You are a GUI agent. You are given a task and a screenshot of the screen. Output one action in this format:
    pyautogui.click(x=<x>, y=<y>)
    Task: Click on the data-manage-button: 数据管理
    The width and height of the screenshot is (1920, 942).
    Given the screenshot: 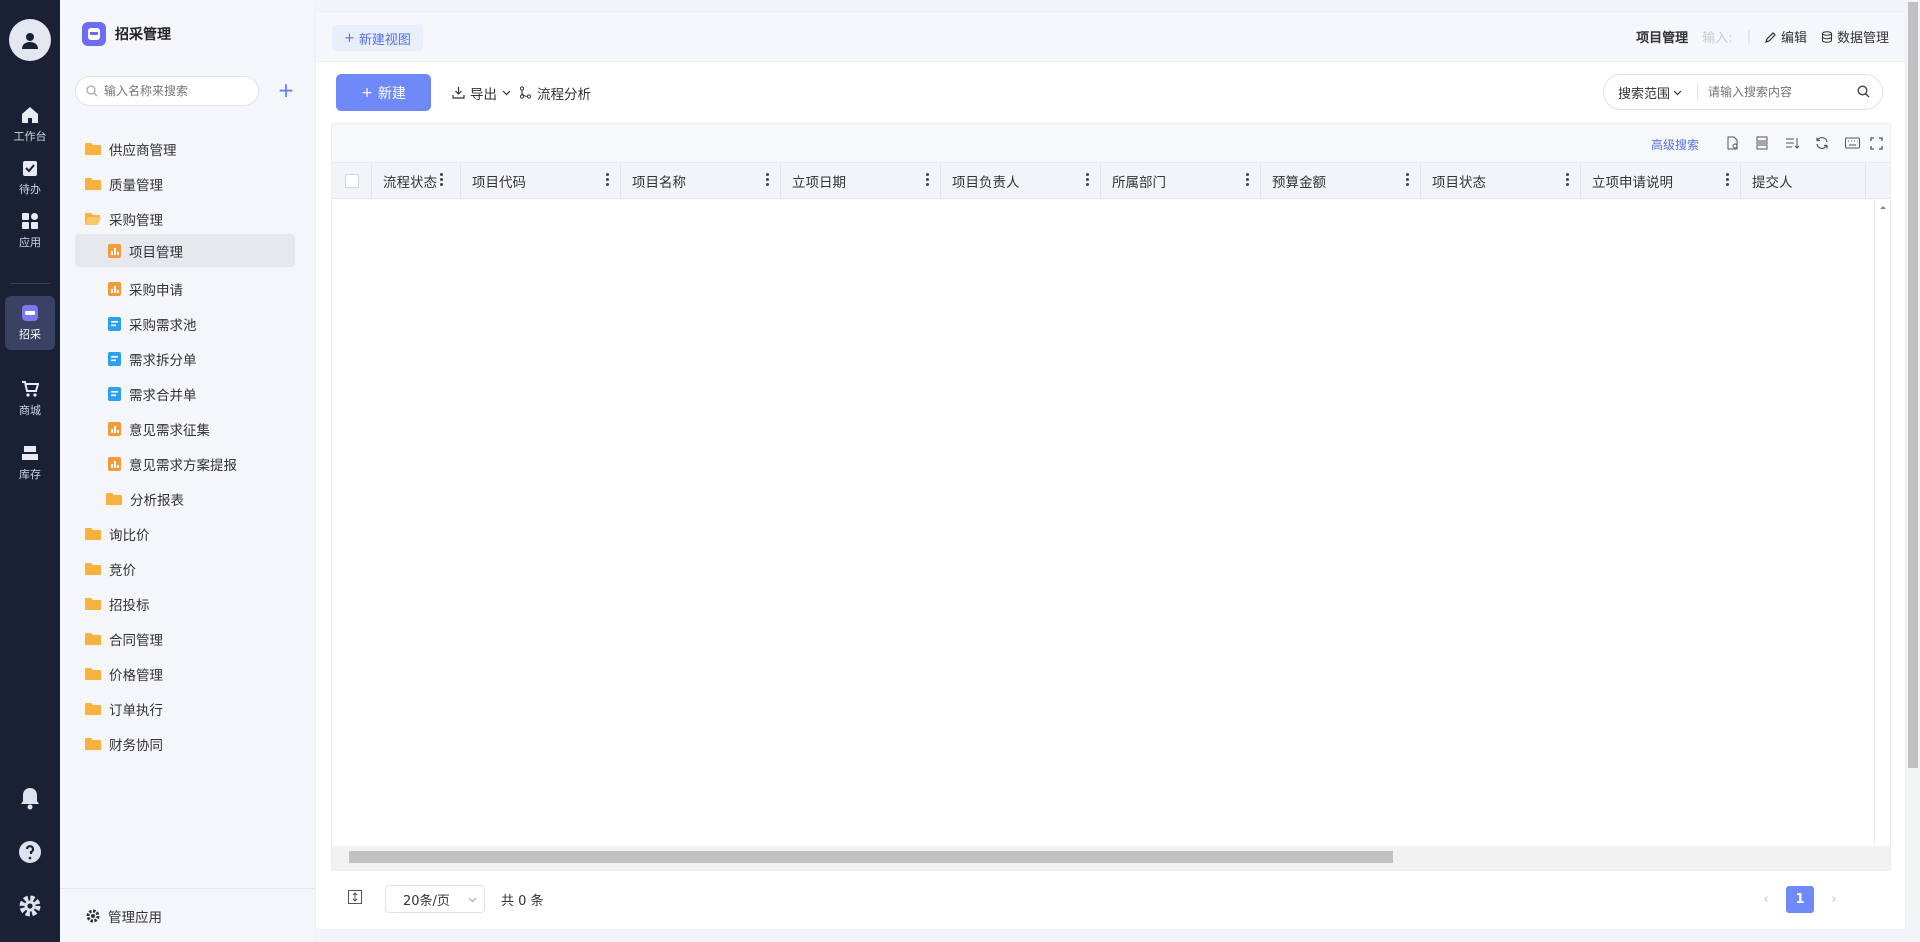 What is the action you would take?
    pyautogui.click(x=1855, y=36)
    